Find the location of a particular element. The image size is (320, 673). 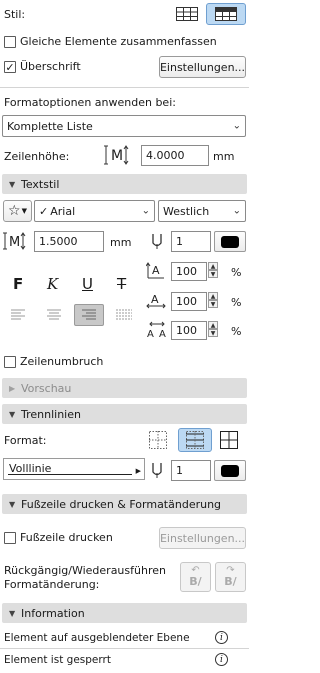

script-select: Westlich ⌄ is located at coordinates (202, 211).